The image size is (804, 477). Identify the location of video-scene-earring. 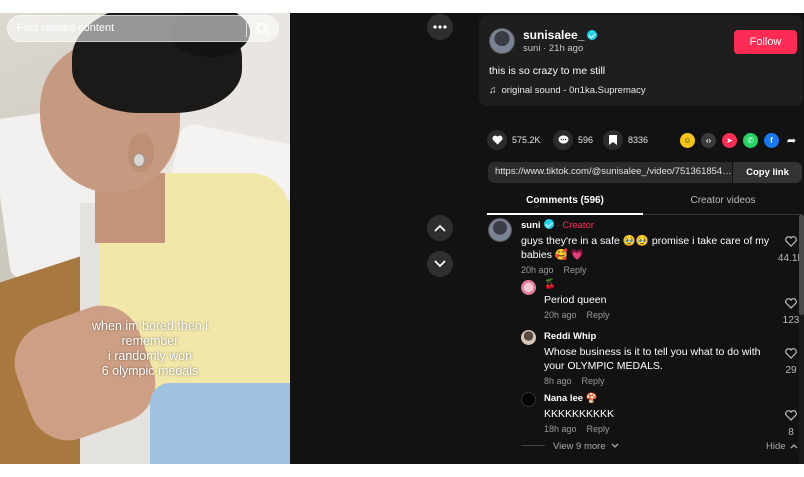
(139, 160).